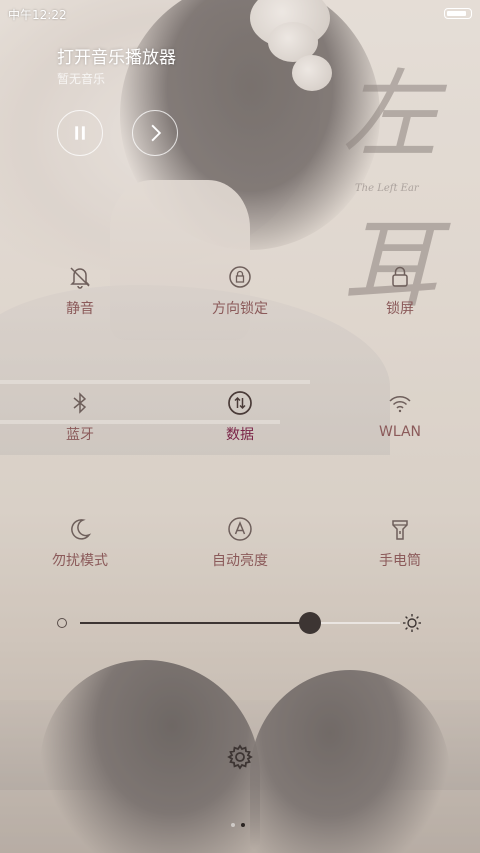 The image size is (480, 853). I want to click on status-bar: 中午12:22, so click(240, 13).